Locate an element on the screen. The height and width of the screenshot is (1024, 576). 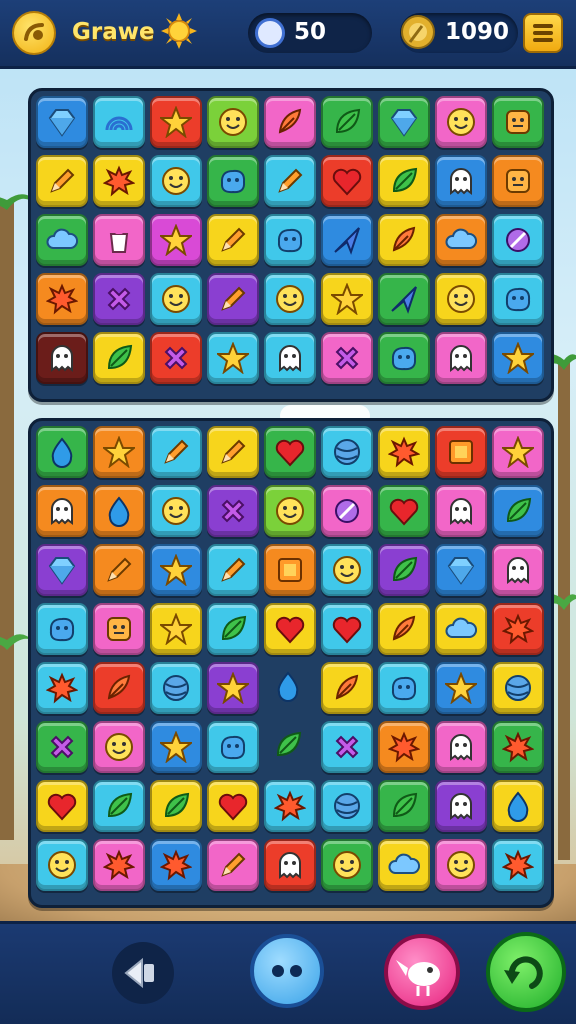
menu-button is located at coordinates (543, 33).